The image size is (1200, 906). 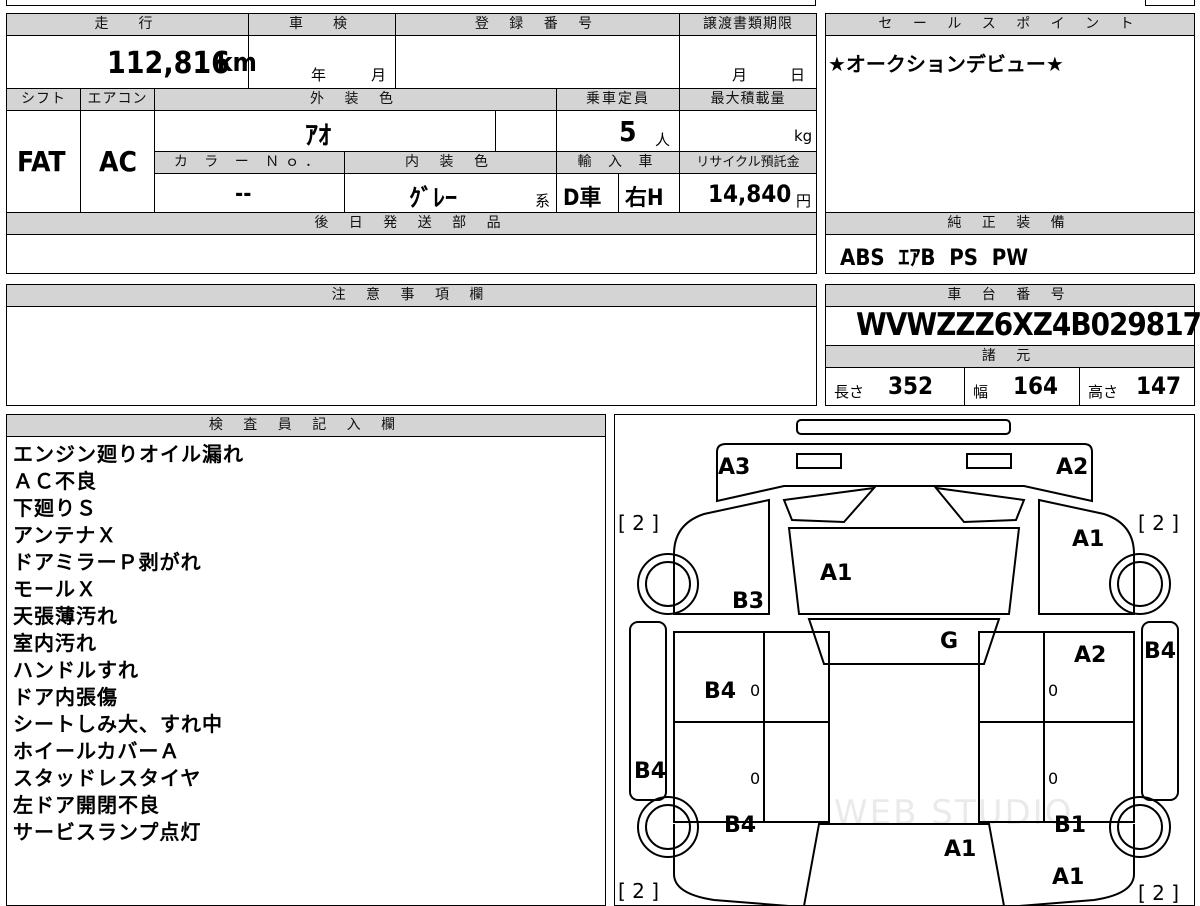 What do you see at coordinates (86, 805) in the screenshot?
I see `inspector-line: 左ドア開閉不良` at bounding box center [86, 805].